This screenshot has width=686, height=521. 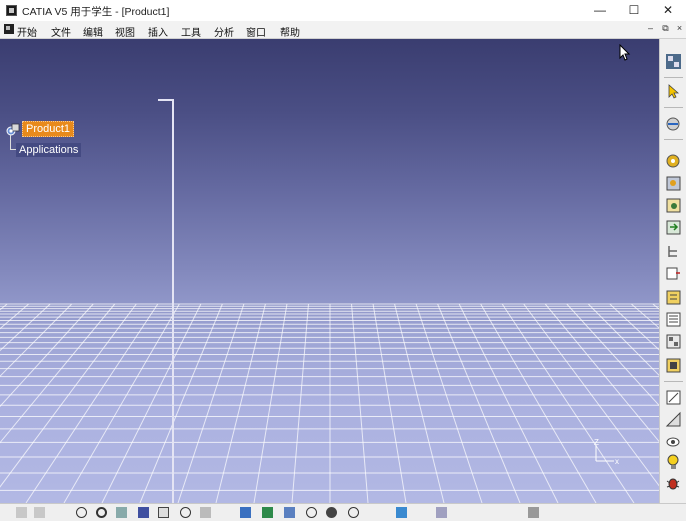 I want to click on right-toolbar, so click(x=672, y=271).